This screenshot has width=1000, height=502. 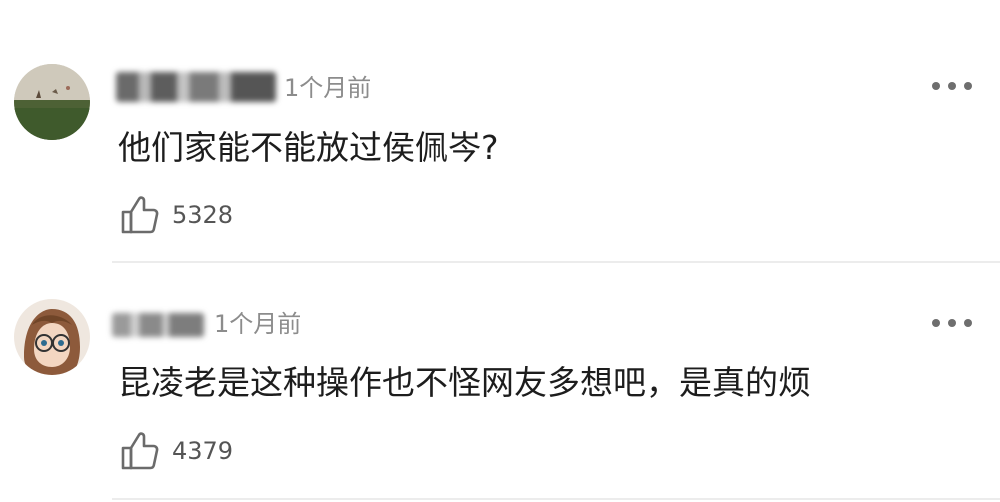 I want to click on like-button: 4379, so click(x=176, y=451).